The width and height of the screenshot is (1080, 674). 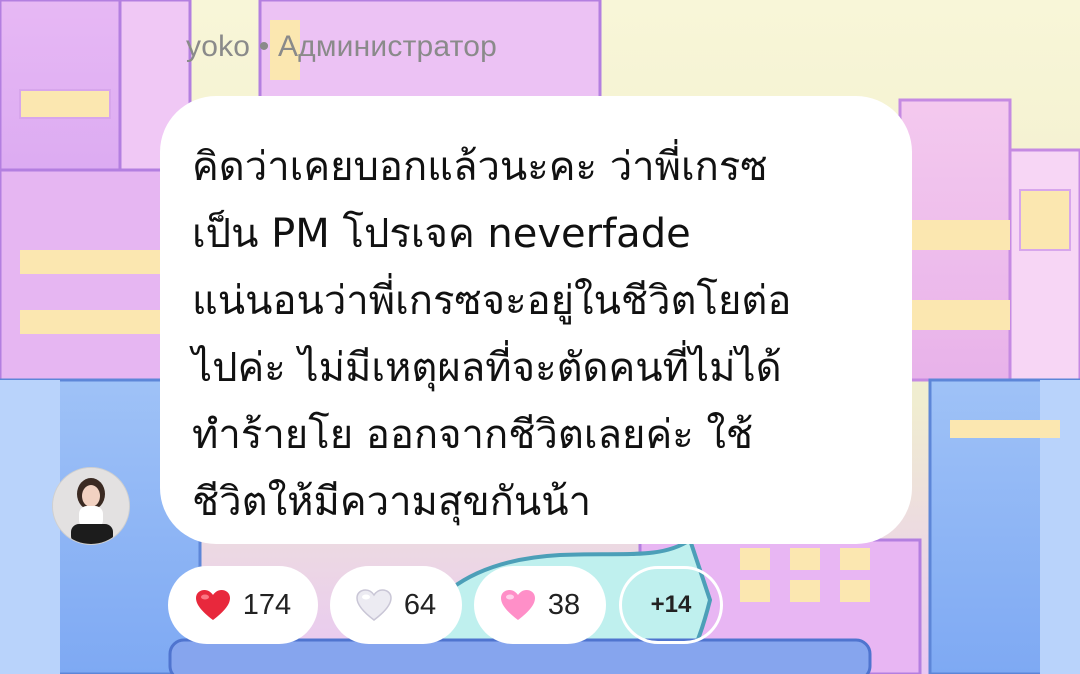 I want to click on reaction-white-heart: 64, so click(x=396, y=605).